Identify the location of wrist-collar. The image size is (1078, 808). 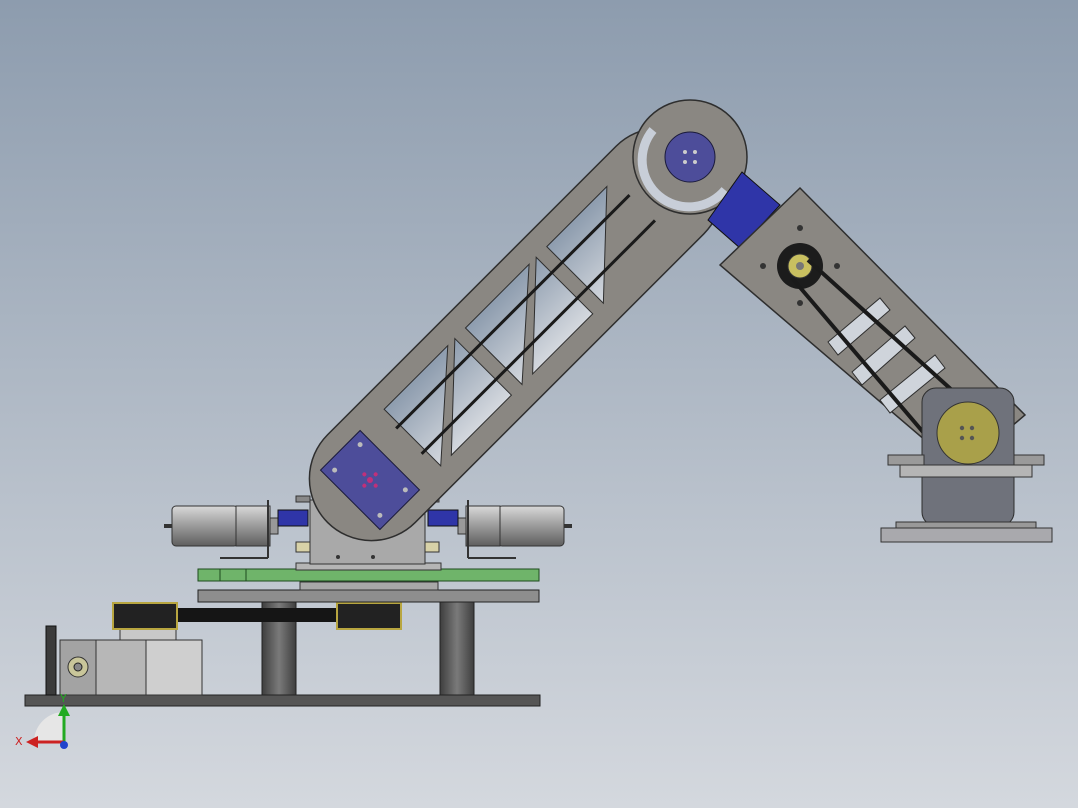
(966, 471).